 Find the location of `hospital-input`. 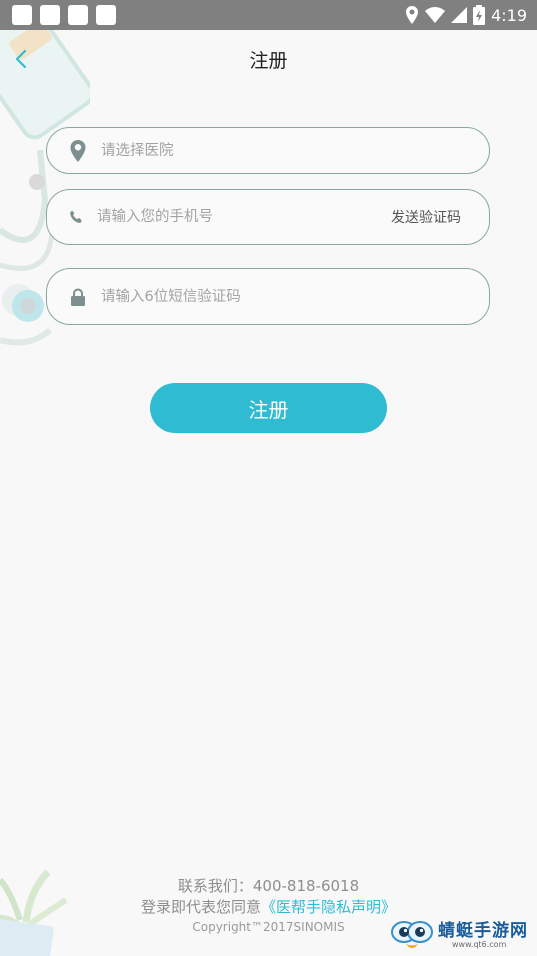

hospital-input is located at coordinates (294, 150).